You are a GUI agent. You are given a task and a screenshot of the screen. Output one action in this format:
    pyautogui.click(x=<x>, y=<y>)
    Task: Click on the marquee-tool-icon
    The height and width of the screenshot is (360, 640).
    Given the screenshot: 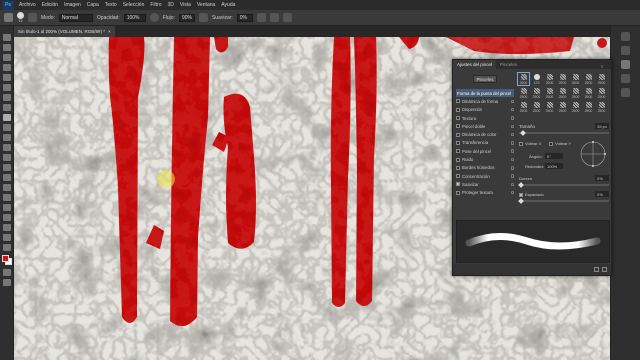 What is the action you would take?
    pyautogui.click(x=6, y=47)
    